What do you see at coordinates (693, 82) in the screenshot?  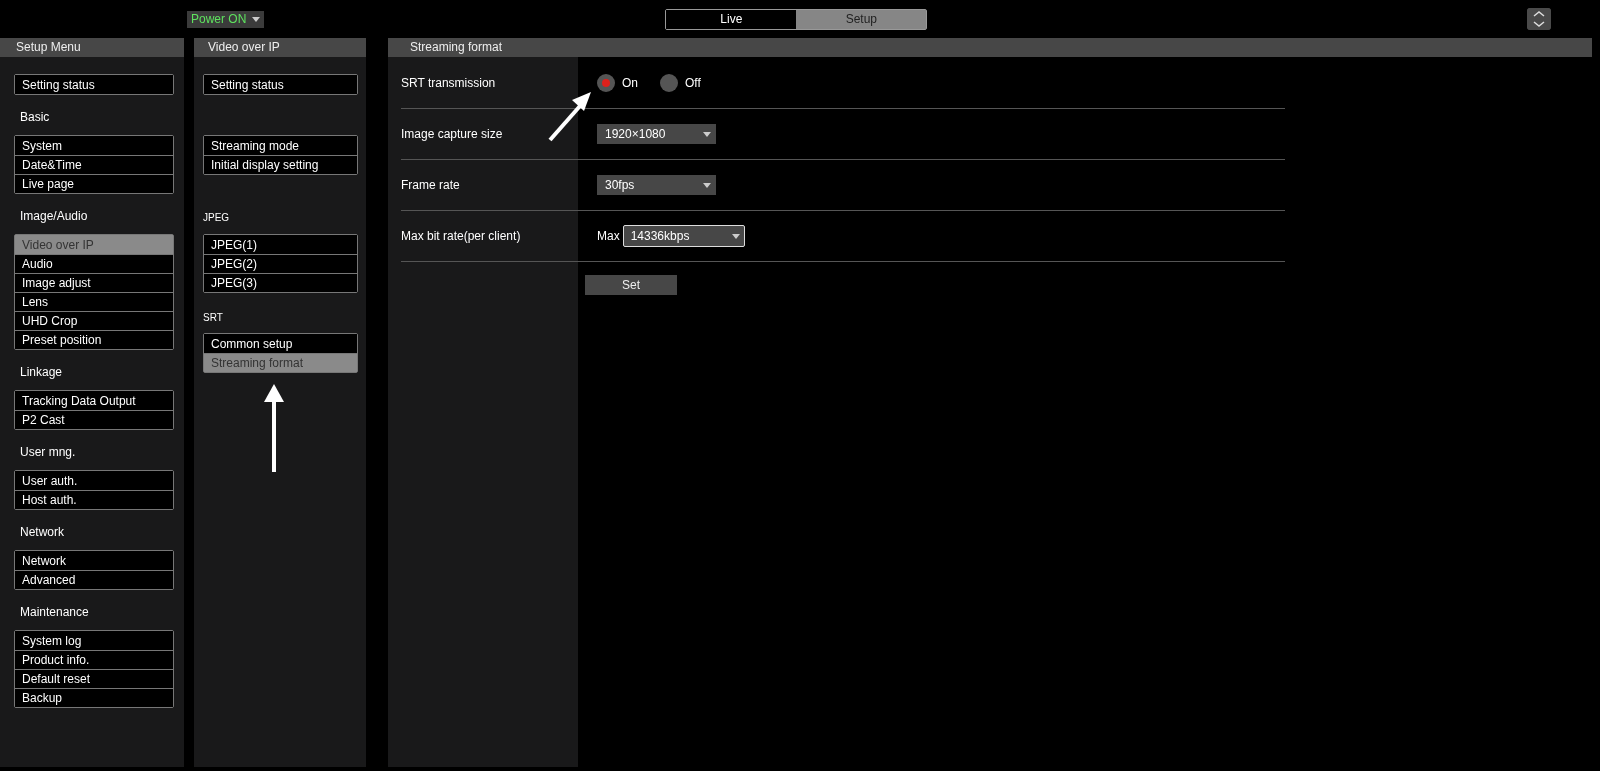 I see `radio-label: Off` at bounding box center [693, 82].